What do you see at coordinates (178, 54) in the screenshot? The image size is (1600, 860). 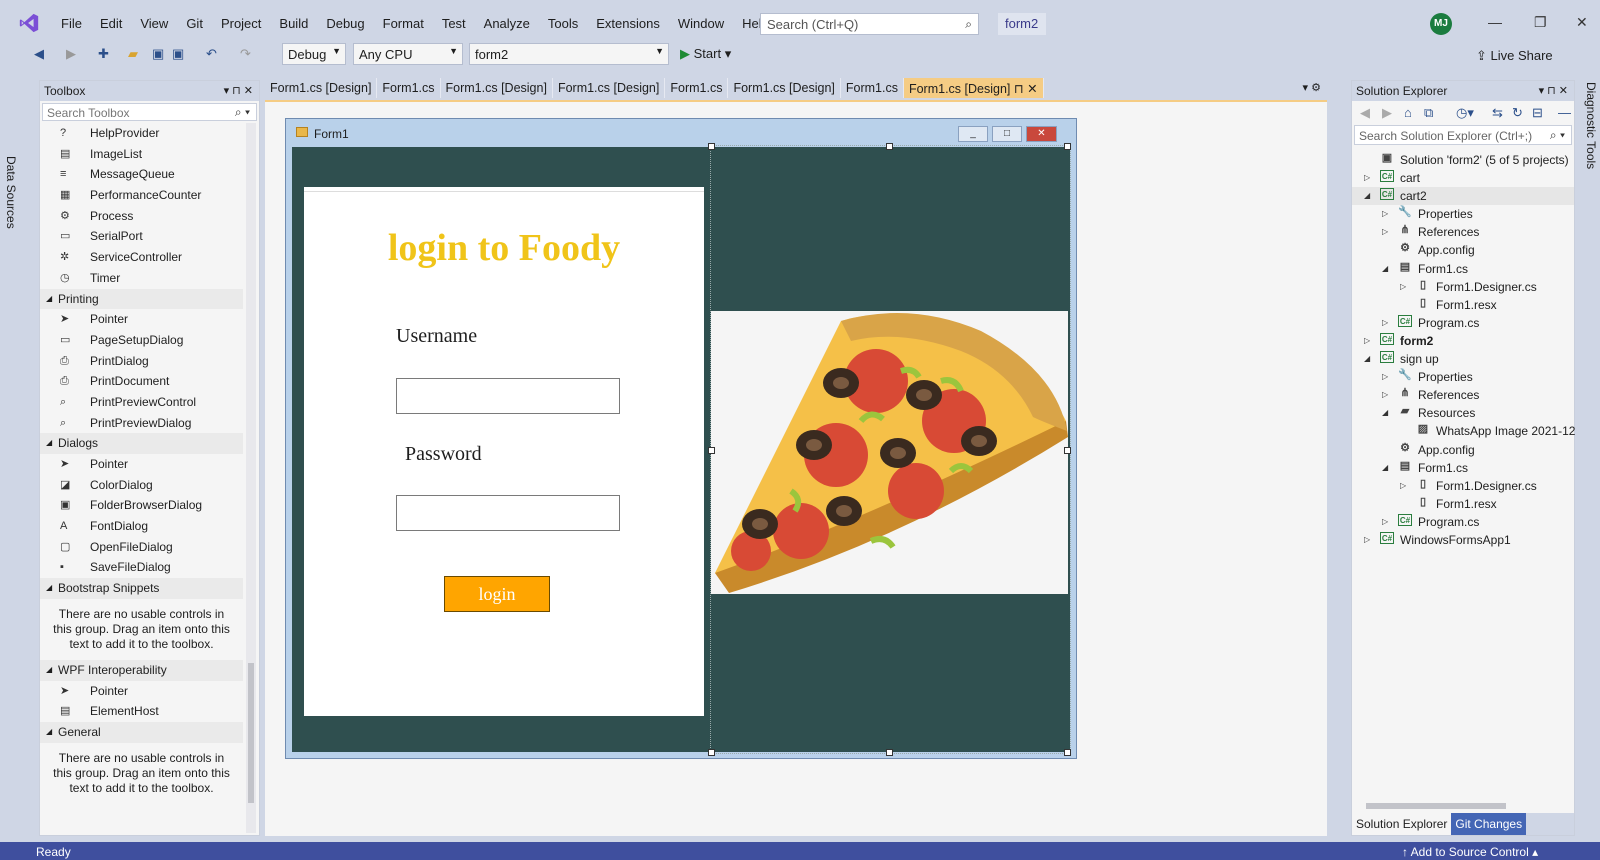 I see `save-all-icon: ▣` at bounding box center [178, 54].